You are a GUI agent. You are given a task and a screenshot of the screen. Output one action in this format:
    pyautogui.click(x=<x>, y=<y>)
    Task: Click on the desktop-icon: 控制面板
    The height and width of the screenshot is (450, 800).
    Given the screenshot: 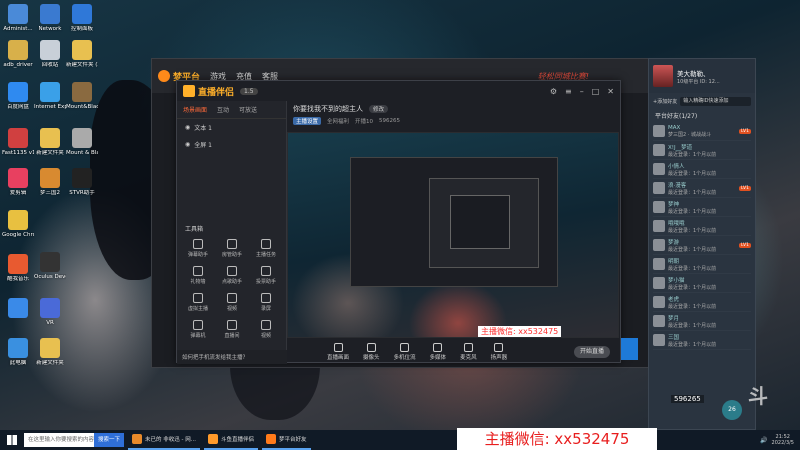 What is the action you would take?
    pyautogui.click(x=82, y=18)
    